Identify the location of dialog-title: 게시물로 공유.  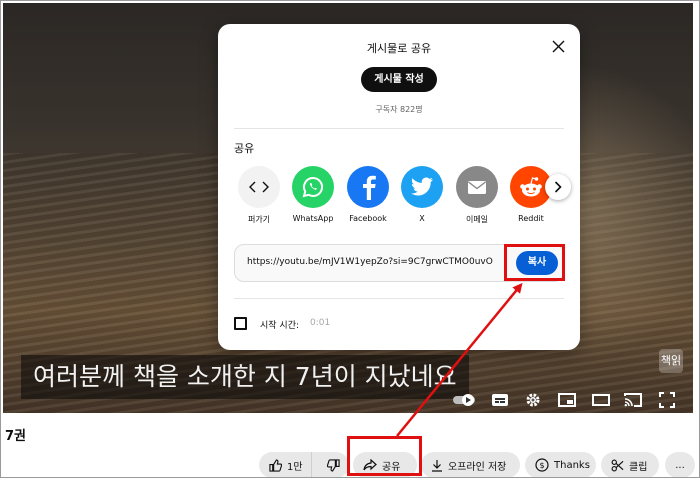
(399, 48).